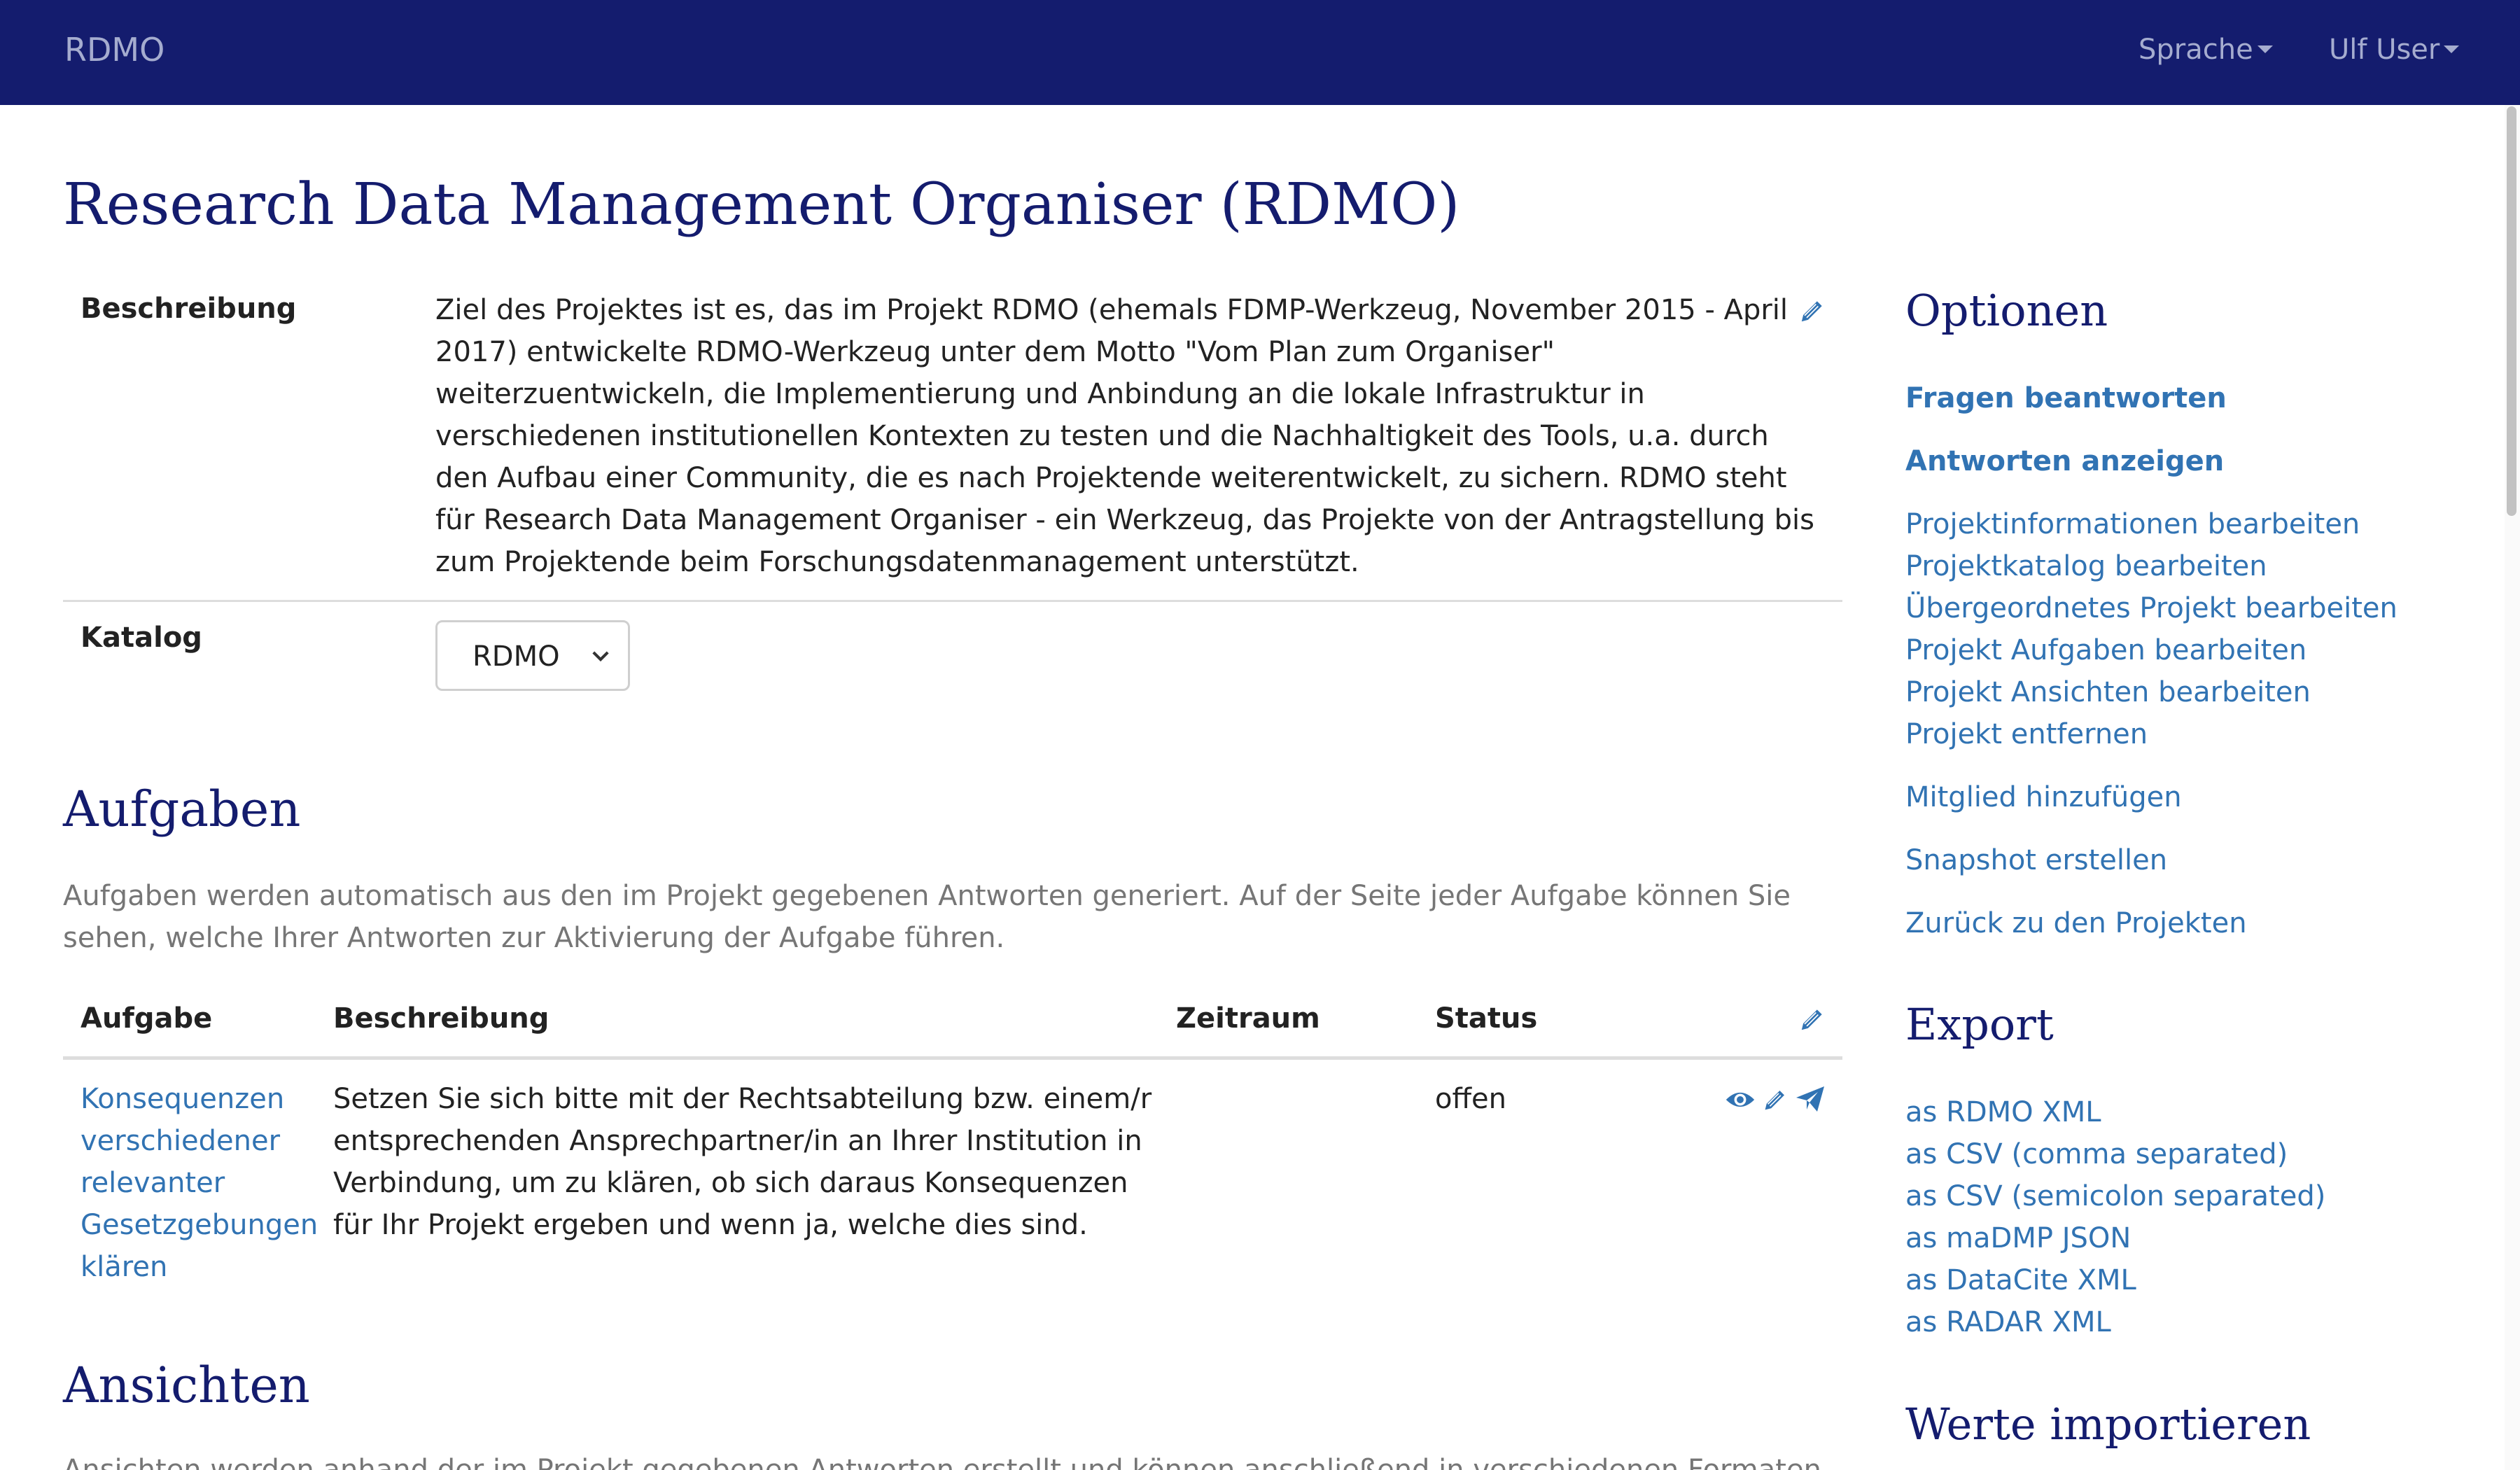 Image resolution: width=2520 pixels, height=1470 pixels. I want to click on delete-project-link: Projekt entfernen, so click(2026, 734).